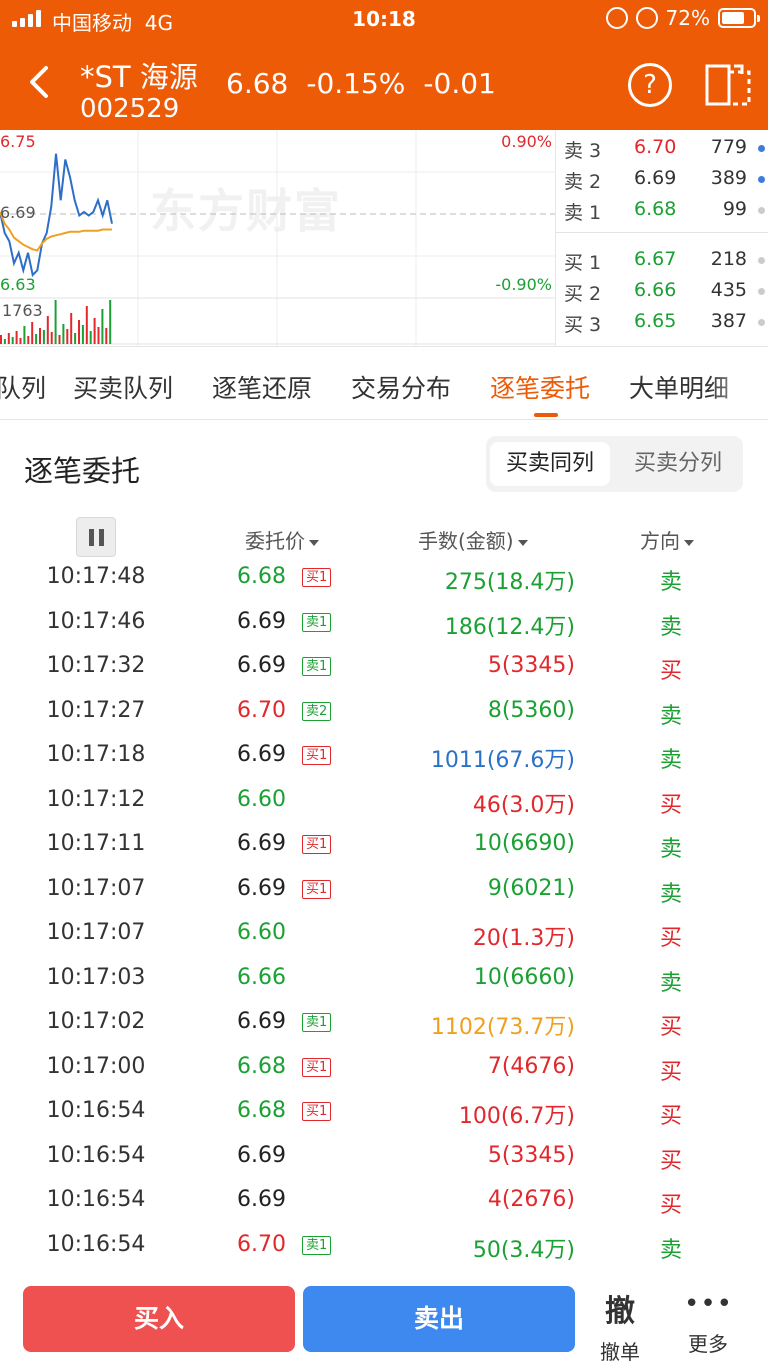 The image size is (768, 1366). Describe the element at coordinates (583, 325) in the screenshot. I see `bid-label: 买 3` at that location.